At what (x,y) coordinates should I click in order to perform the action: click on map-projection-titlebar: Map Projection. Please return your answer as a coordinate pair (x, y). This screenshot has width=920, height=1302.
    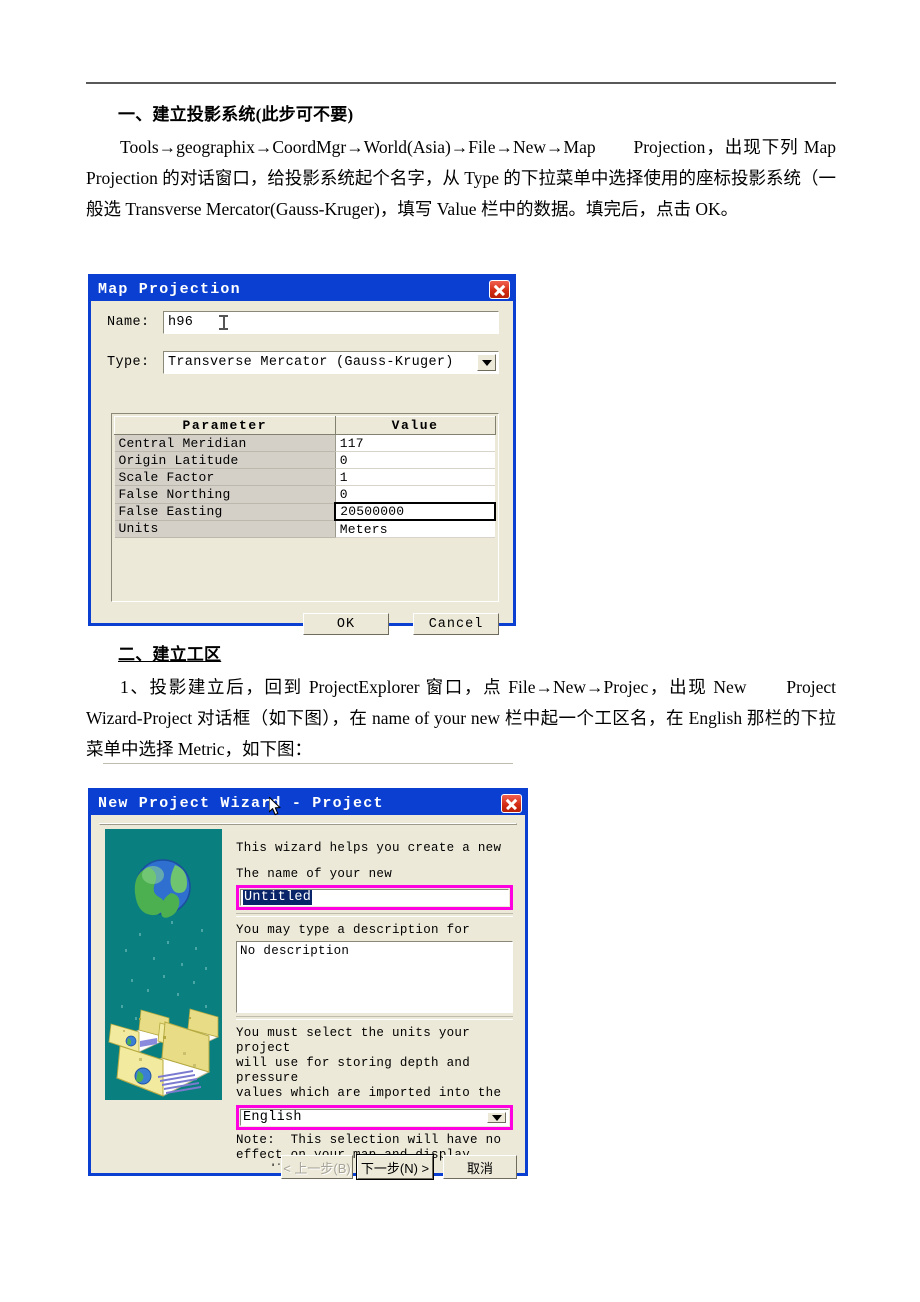
    Looking at the image, I should click on (302, 289).